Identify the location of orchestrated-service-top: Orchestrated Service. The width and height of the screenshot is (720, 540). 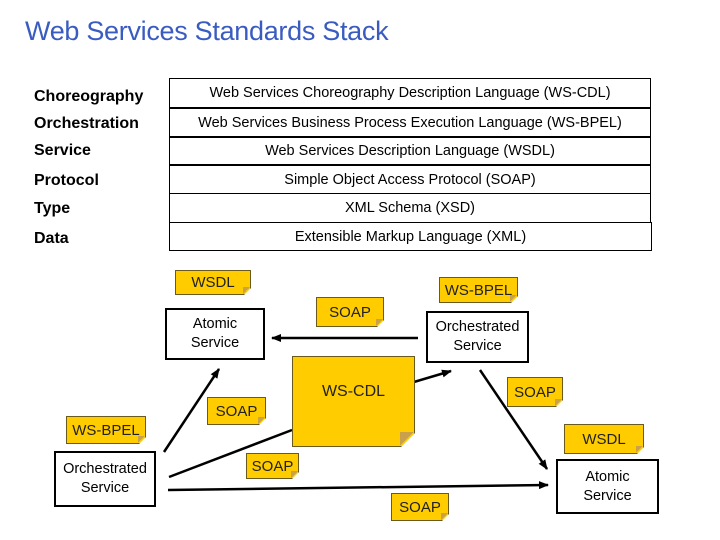
(477, 337).